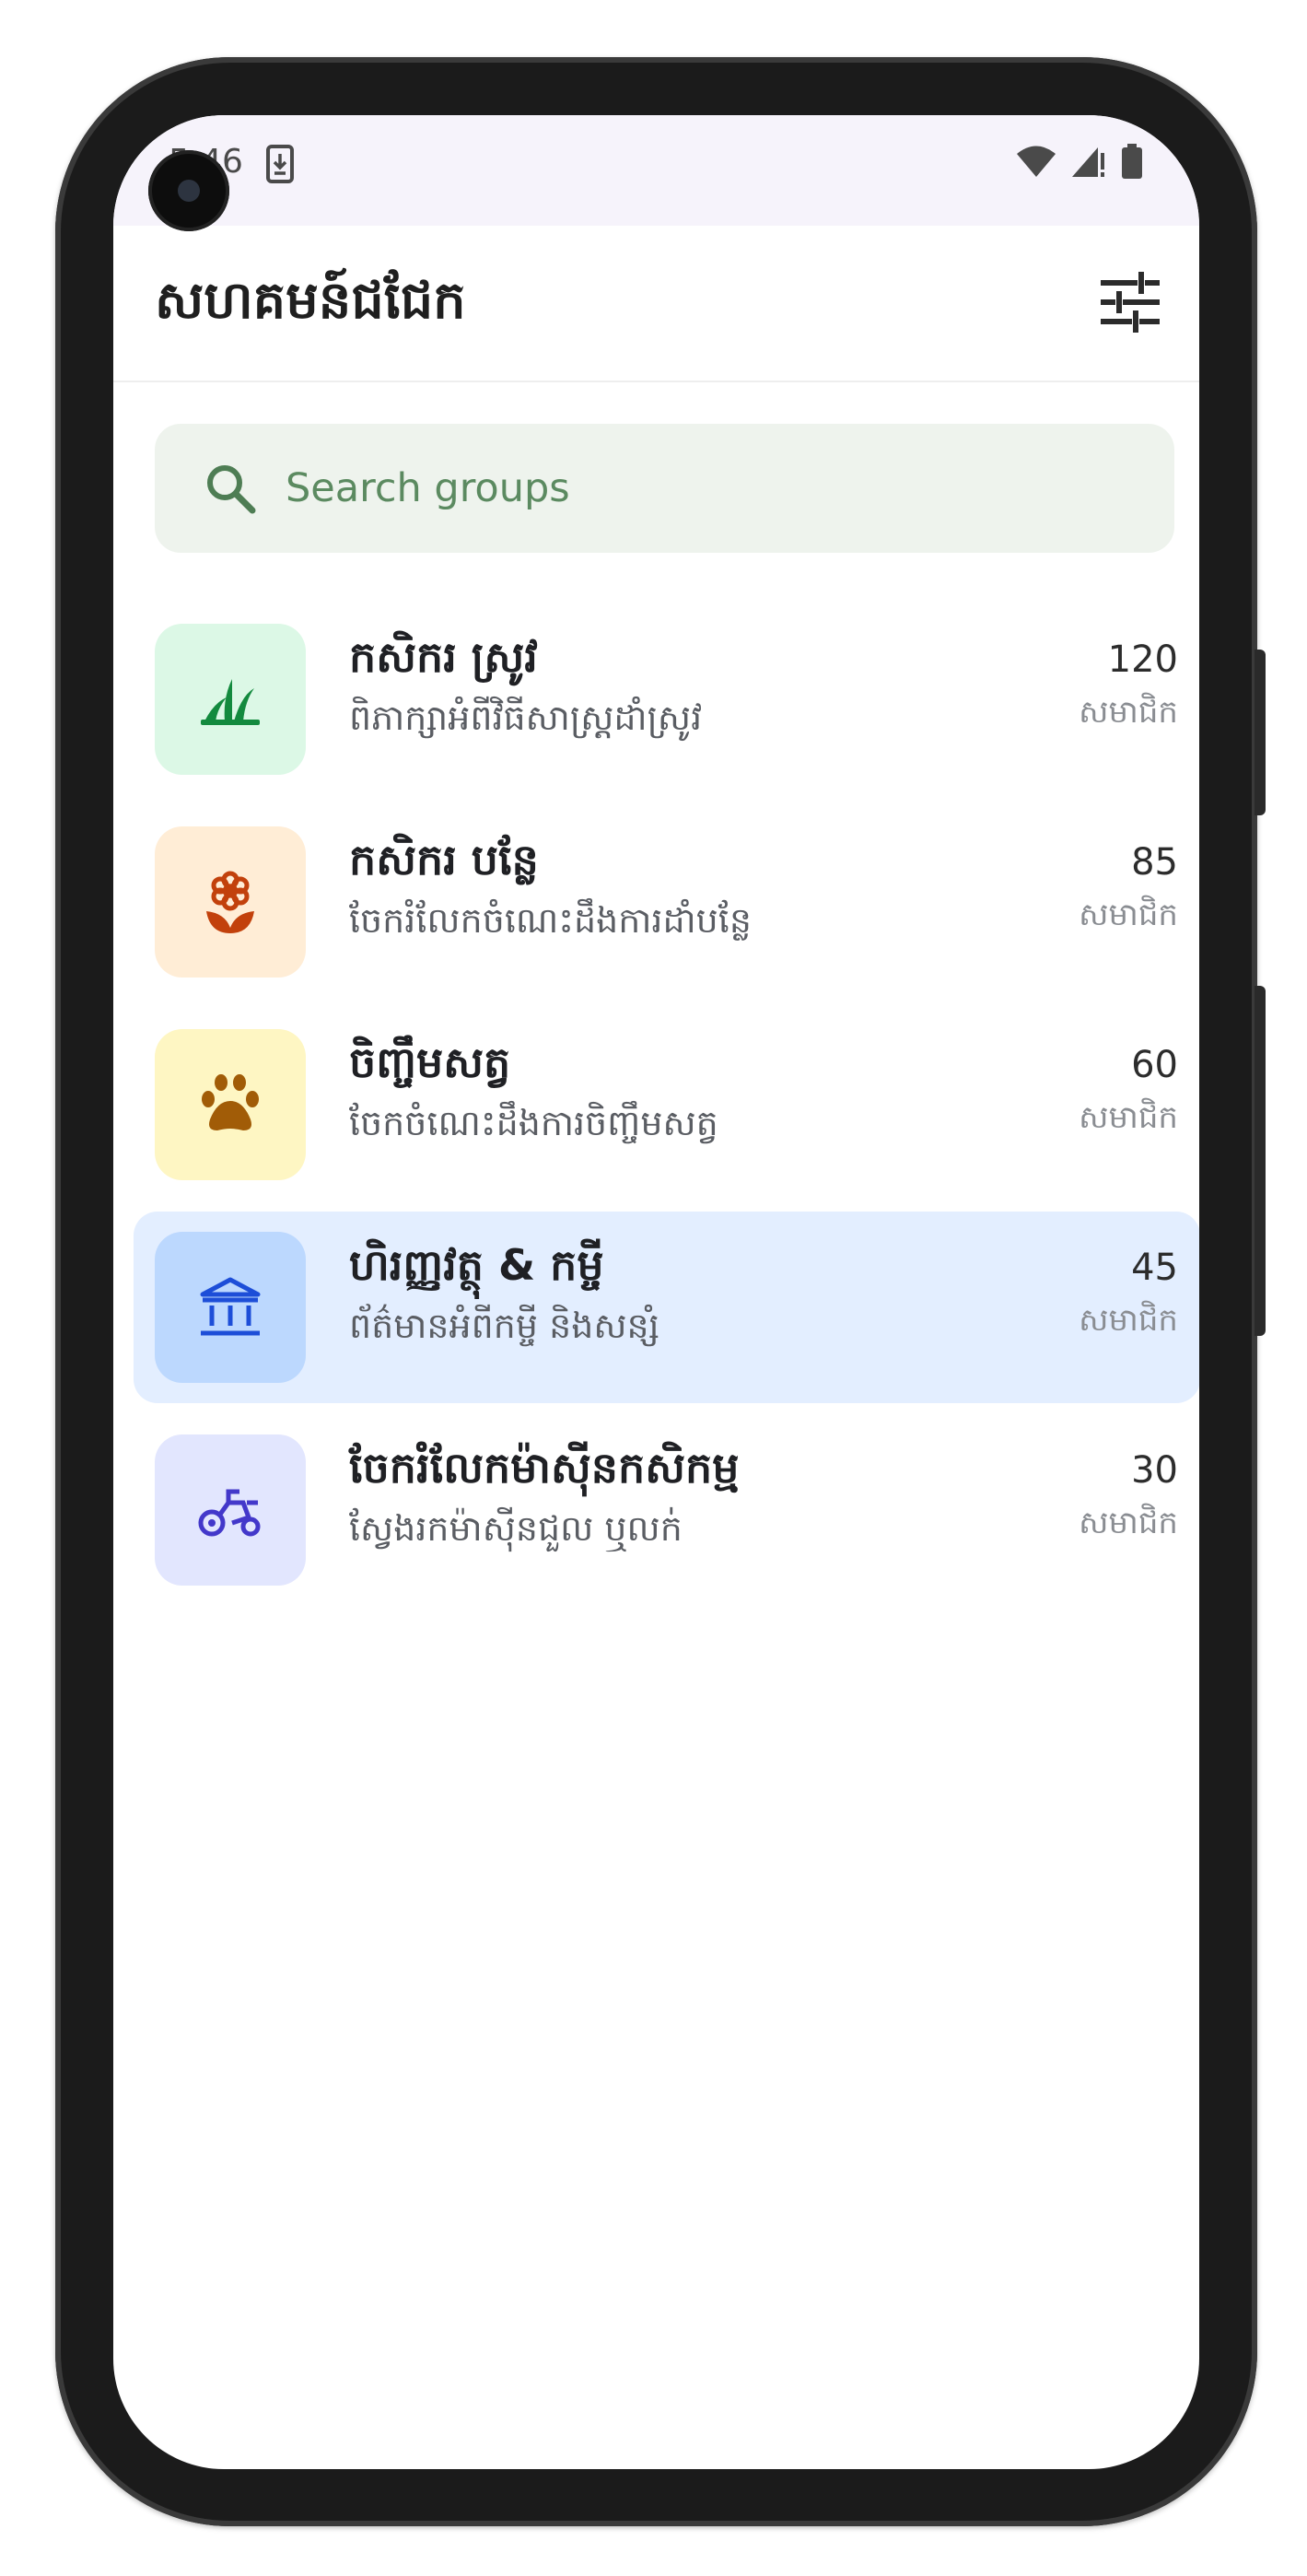 The height and width of the screenshot is (2576, 1307). Describe the element at coordinates (550, 920) in the screenshot. I see `group-description: ចែករំលែកចំណេះដឹងការដាំបន្លែ` at that location.